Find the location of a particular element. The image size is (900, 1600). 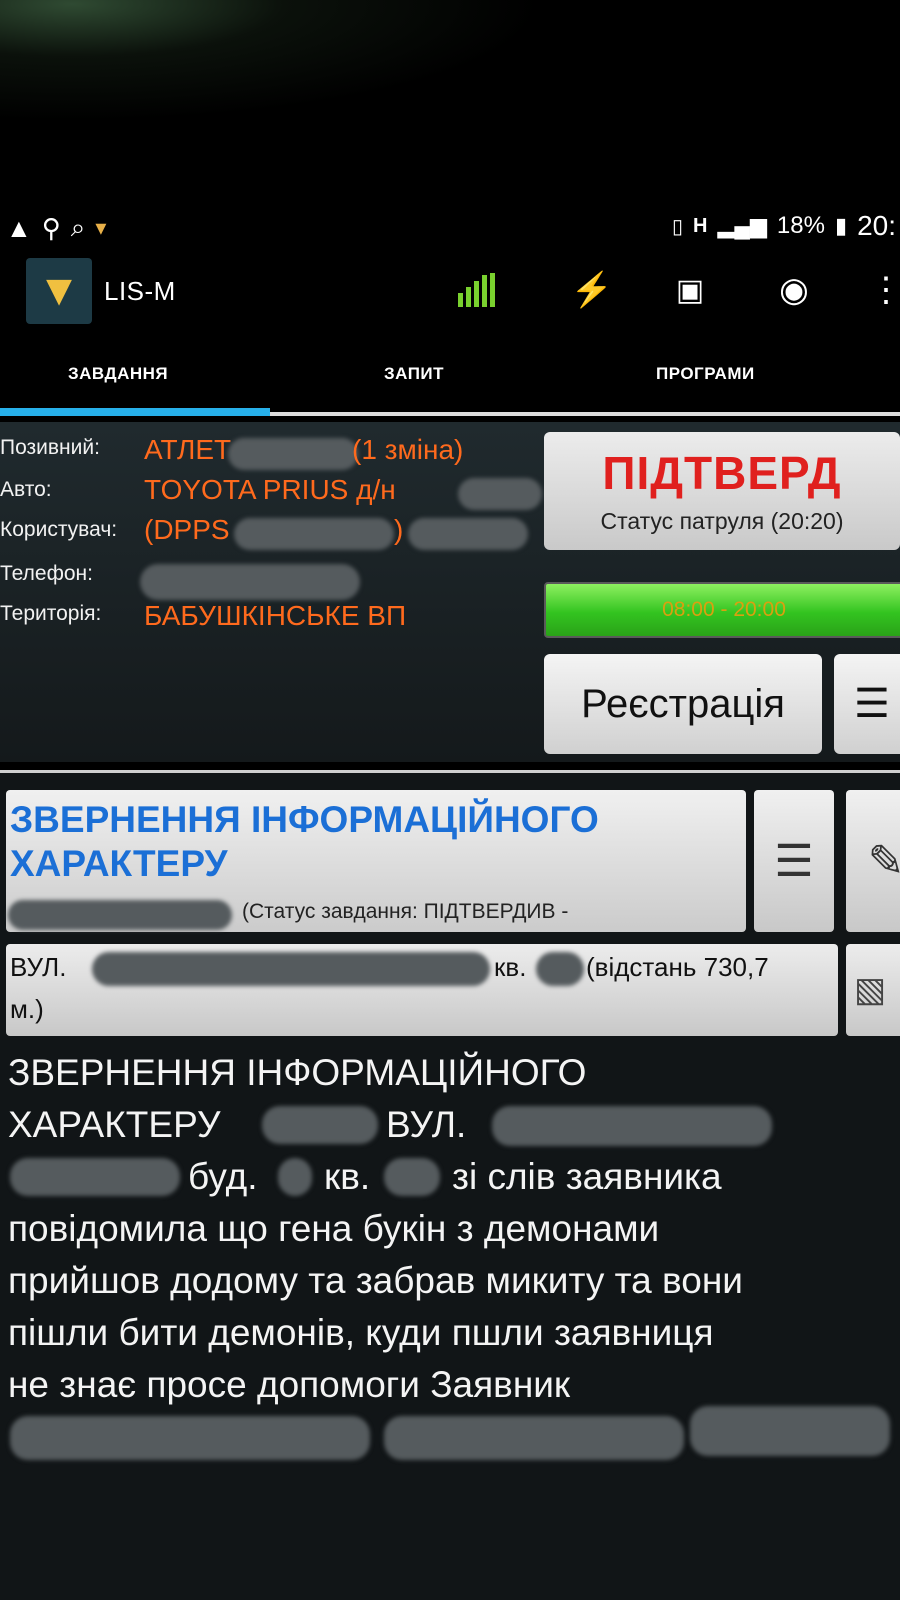

signal-icon: ▂▄▆ is located at coordinates (742, 225).